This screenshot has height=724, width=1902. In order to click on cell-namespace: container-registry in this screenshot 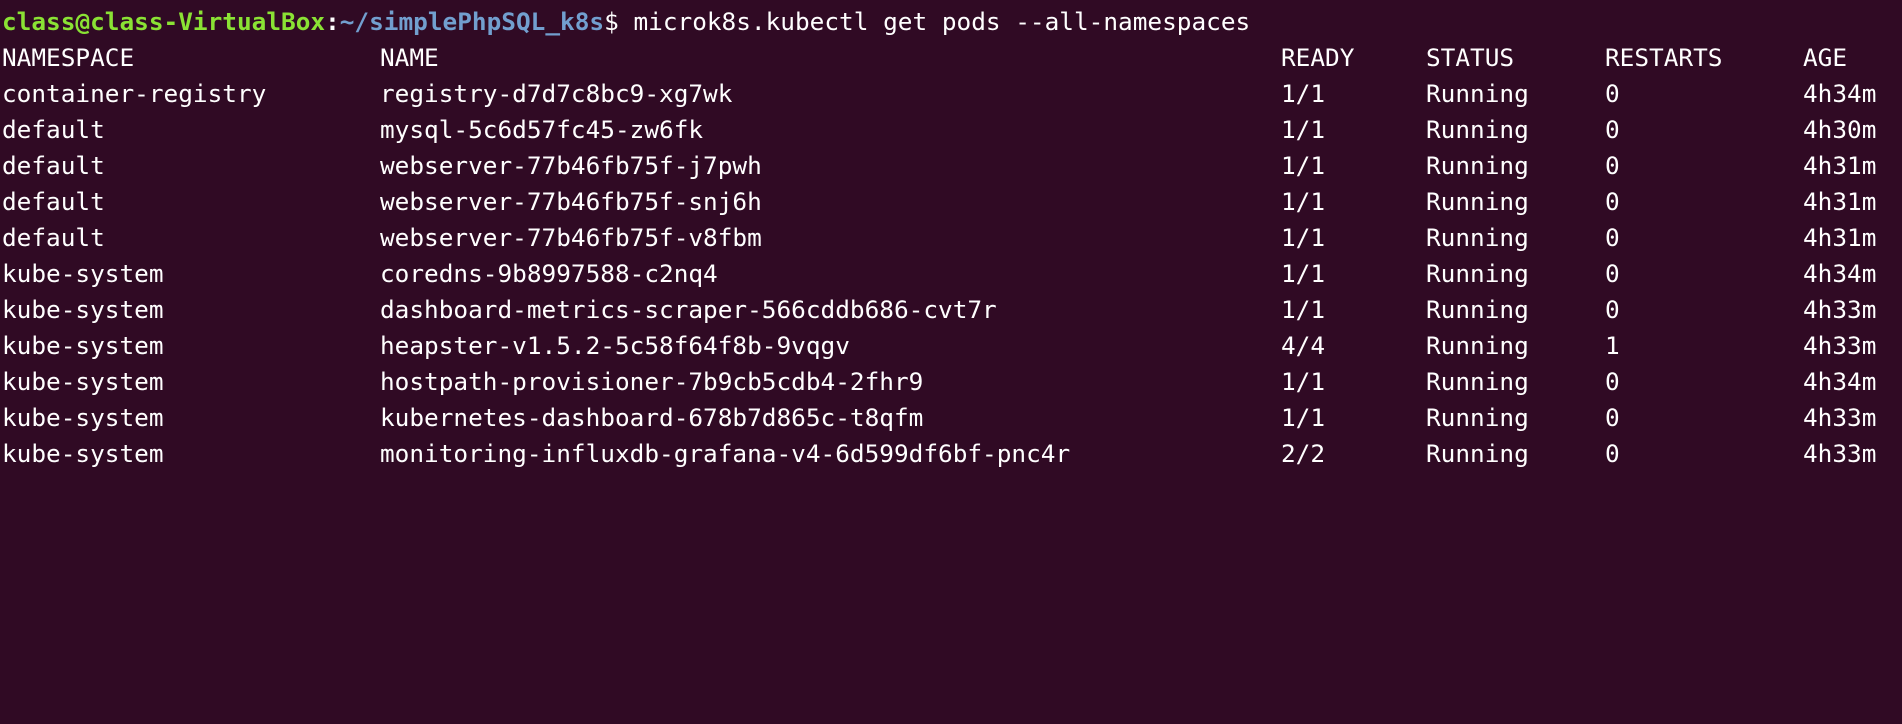, I will do `click(134, 93)`.